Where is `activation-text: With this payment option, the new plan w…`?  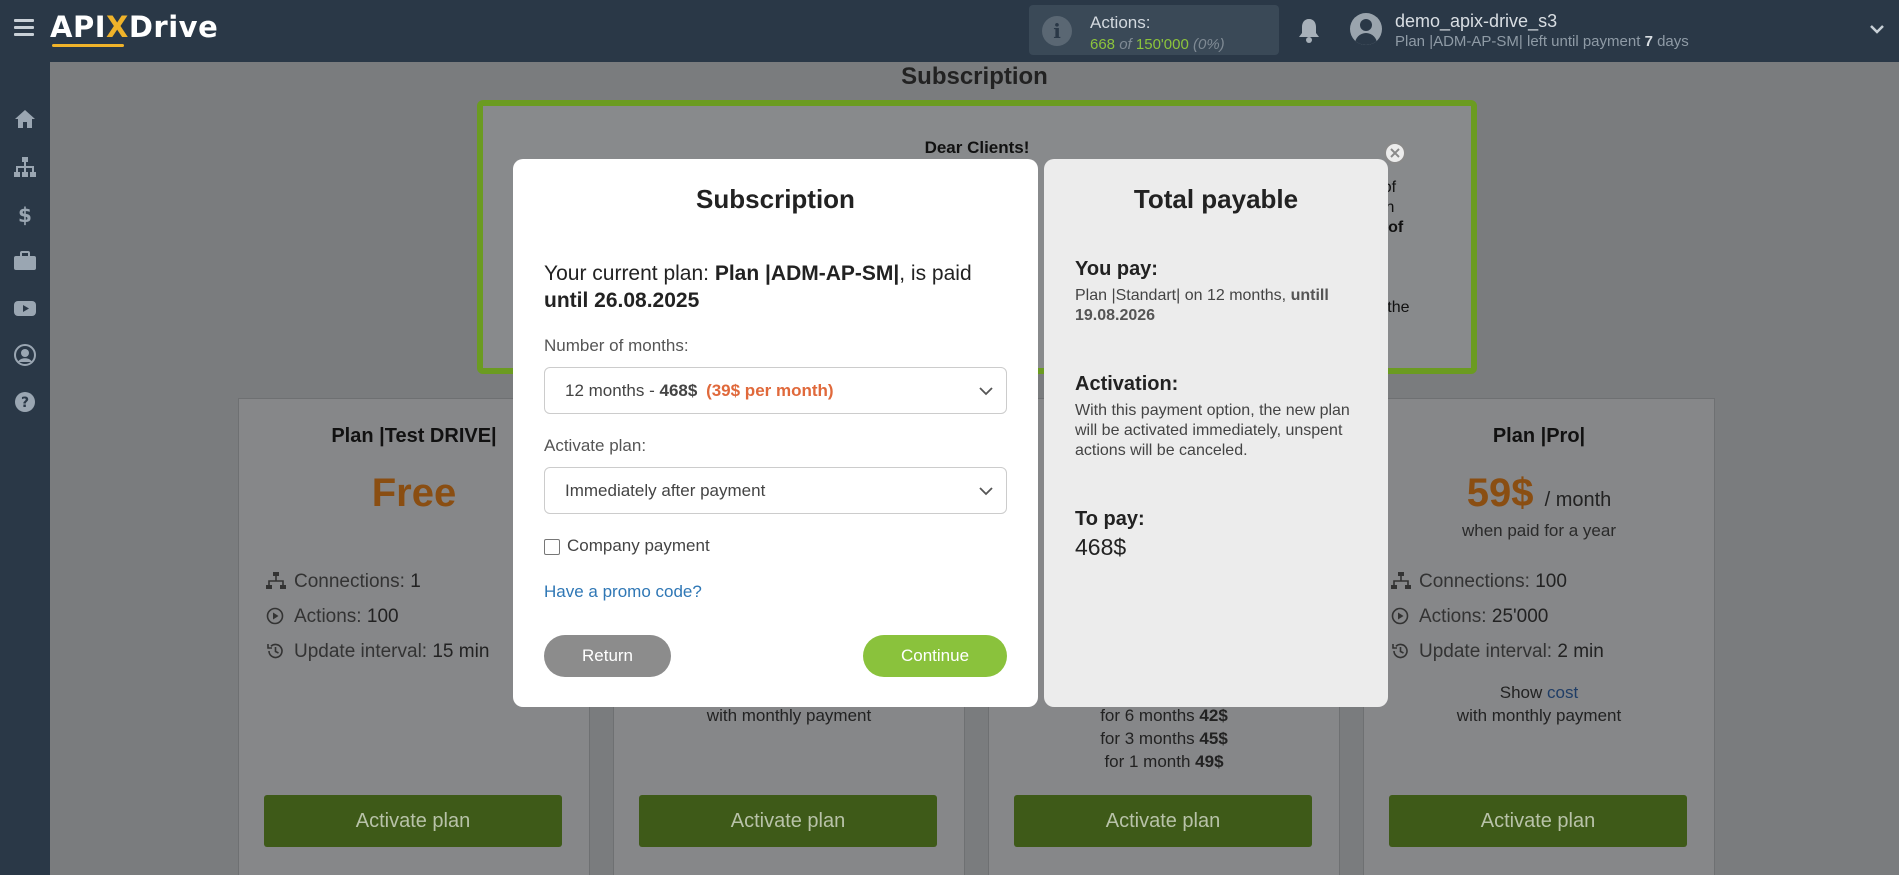 activation-text: With this payment option, the new plan w… is located at coordinates (1212, 430).